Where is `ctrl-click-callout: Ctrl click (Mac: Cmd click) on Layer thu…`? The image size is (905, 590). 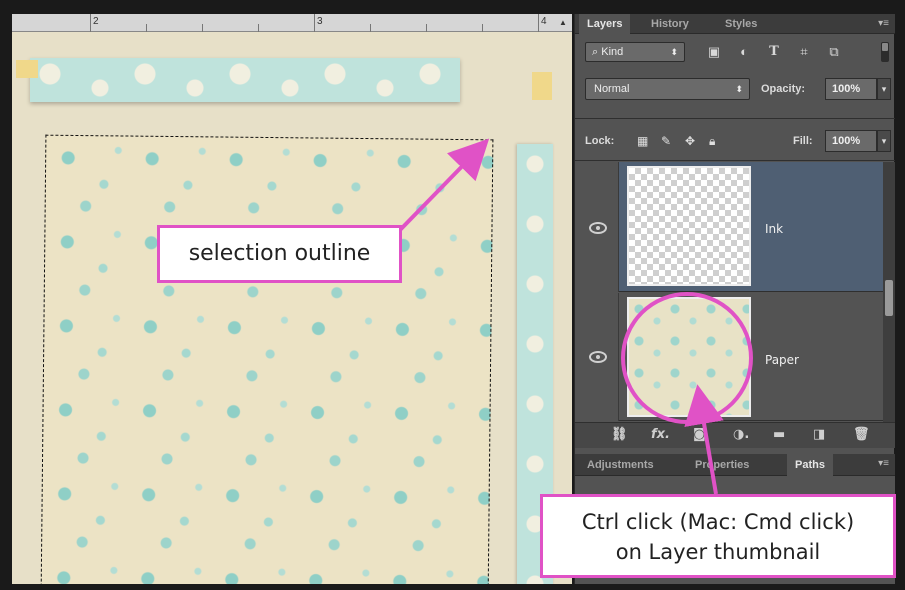 ctrl-click-callout: Ctrl click (Mac: Cmd click) on Layer thu… is located at coordinates (718, 536).